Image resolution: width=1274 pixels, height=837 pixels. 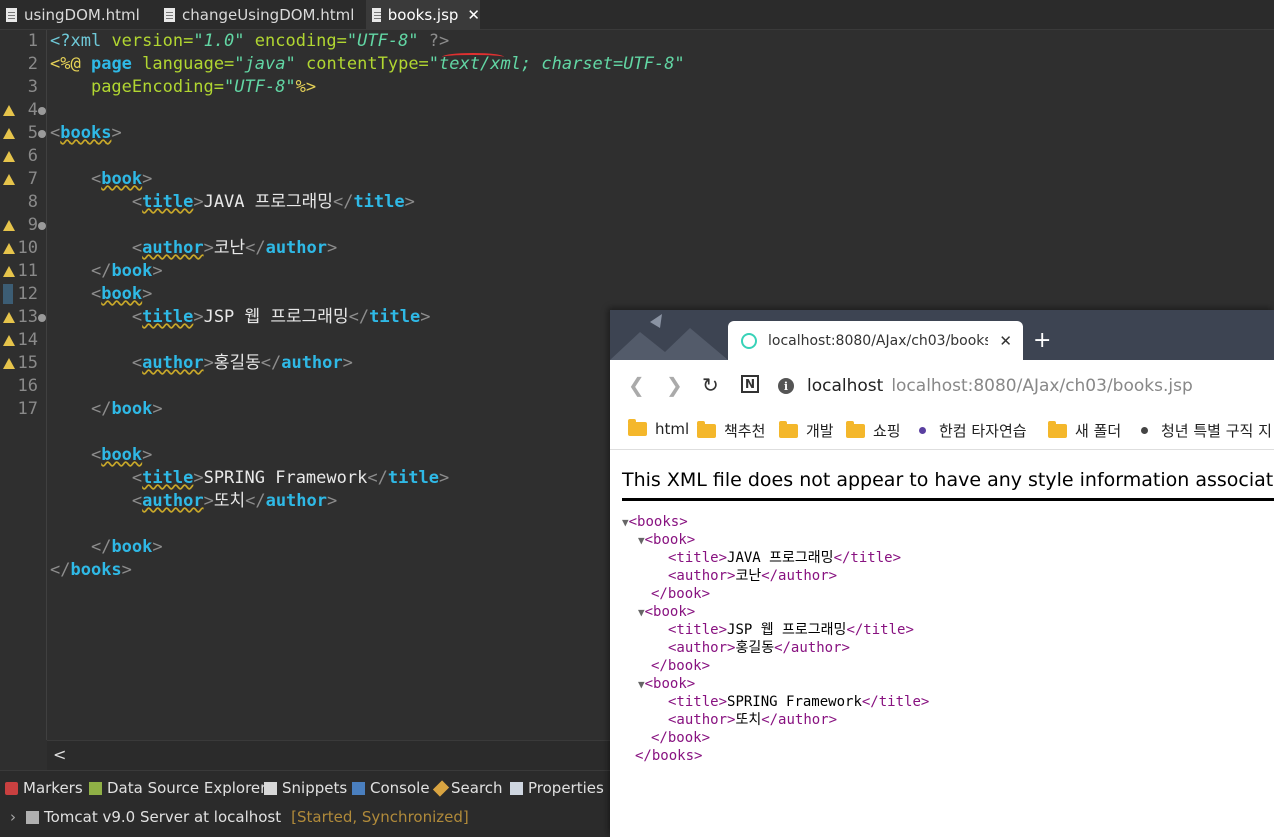 What do you see at coordinates (281, 317) in the screenshot?
I see `code-line-13: <title>JSP 웹 프로그래밍</title>` at bounding box center [281, 317].